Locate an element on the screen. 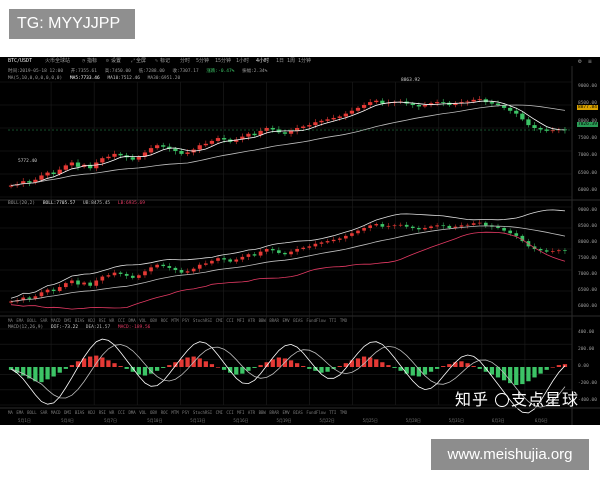  macd-tick-1: 200.00 is located at coordinates (586, 349).